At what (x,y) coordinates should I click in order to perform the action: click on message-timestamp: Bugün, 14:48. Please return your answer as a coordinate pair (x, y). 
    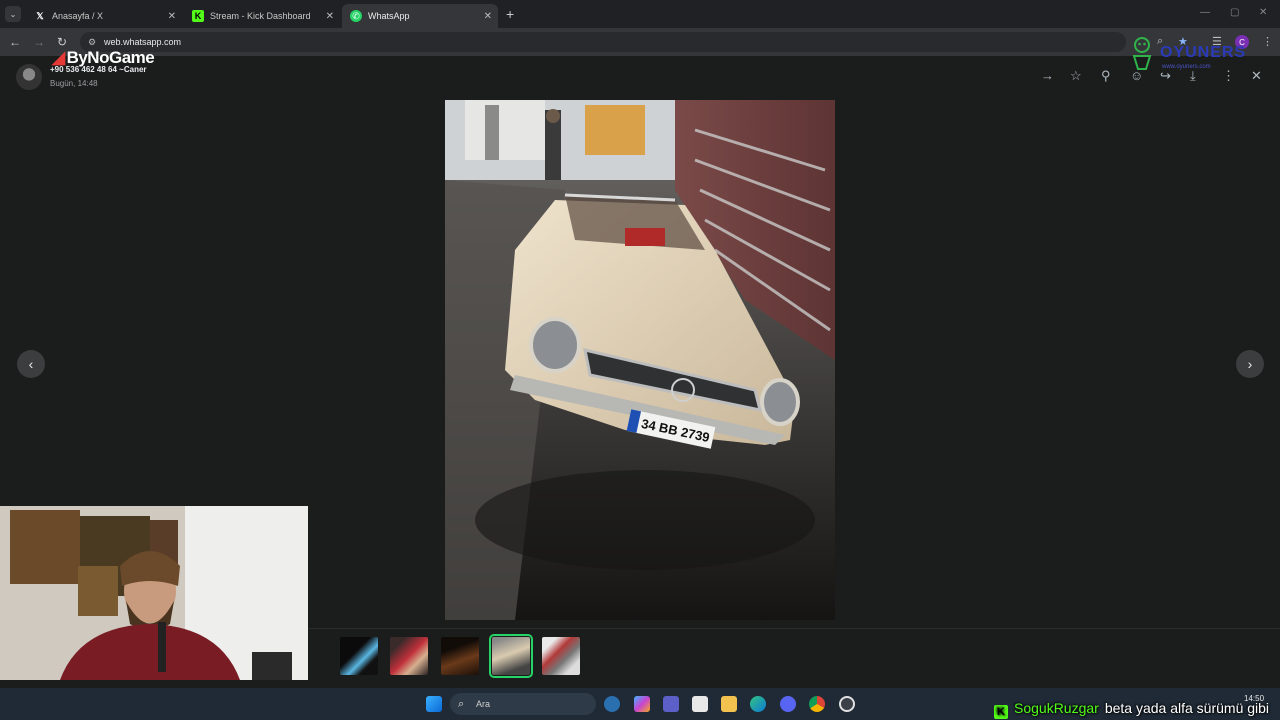
    Looking at the image, I should click on (74, 83).